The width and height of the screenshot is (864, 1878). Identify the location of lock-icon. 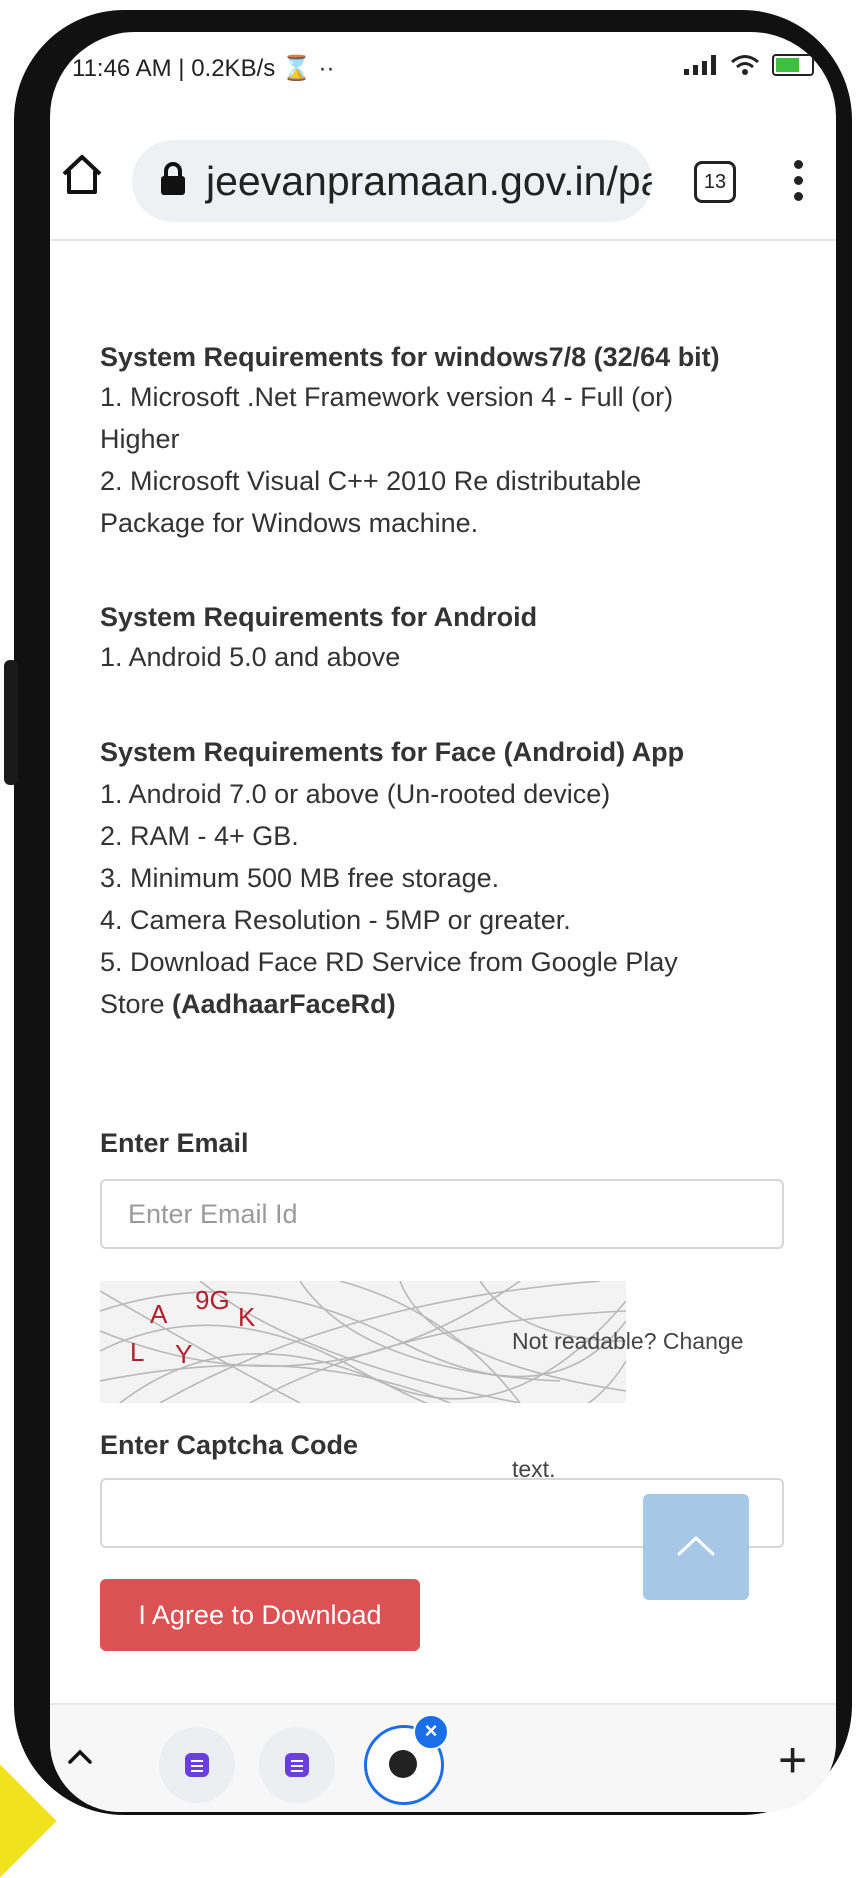
(173, 178).